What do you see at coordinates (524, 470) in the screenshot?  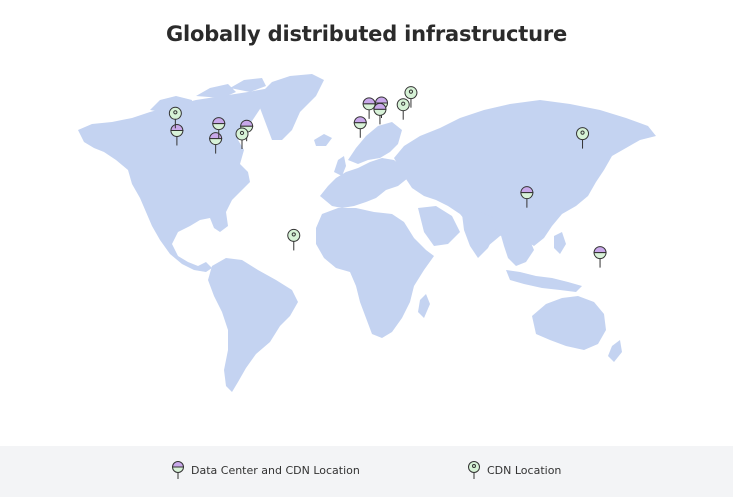 I see `legend-cdn-label: CDN Location` at bounding box center [524, 470].